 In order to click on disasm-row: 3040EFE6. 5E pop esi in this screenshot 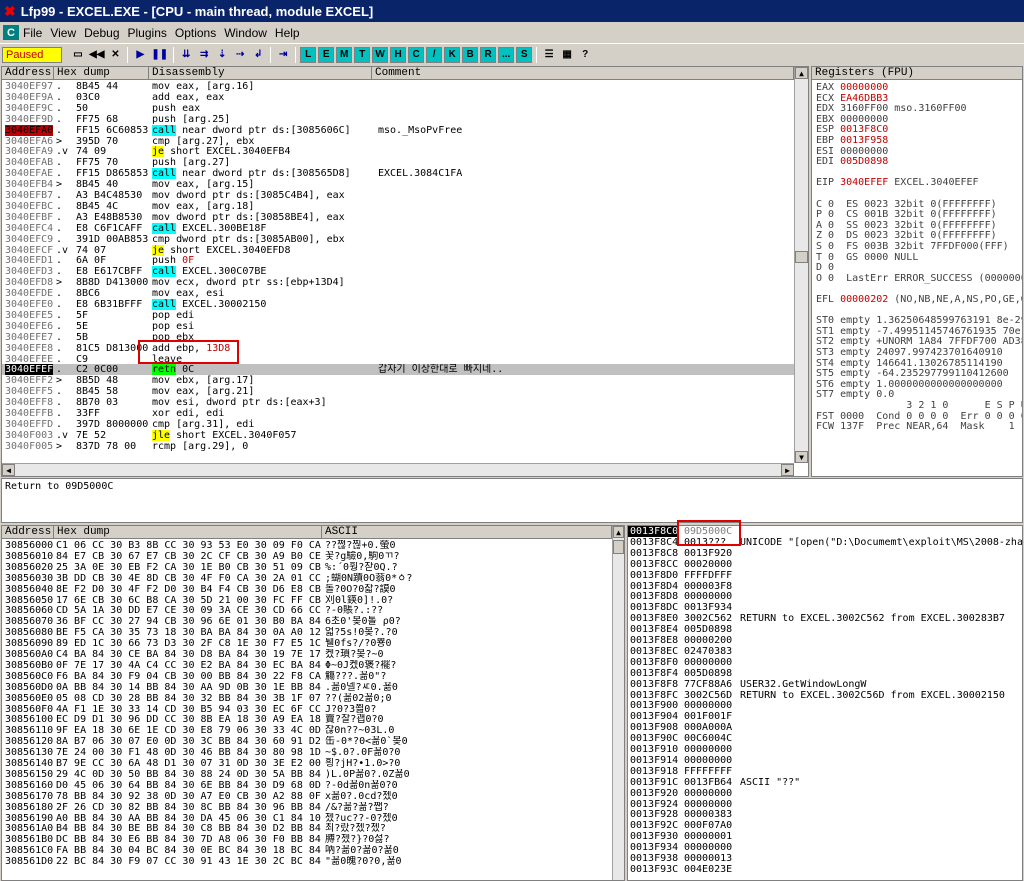, I will do `click(398, 326)`.